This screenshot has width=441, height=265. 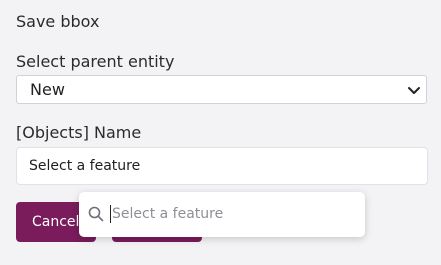 I want to click on dialog-title: Save bbox, so click(x=58, y=21).